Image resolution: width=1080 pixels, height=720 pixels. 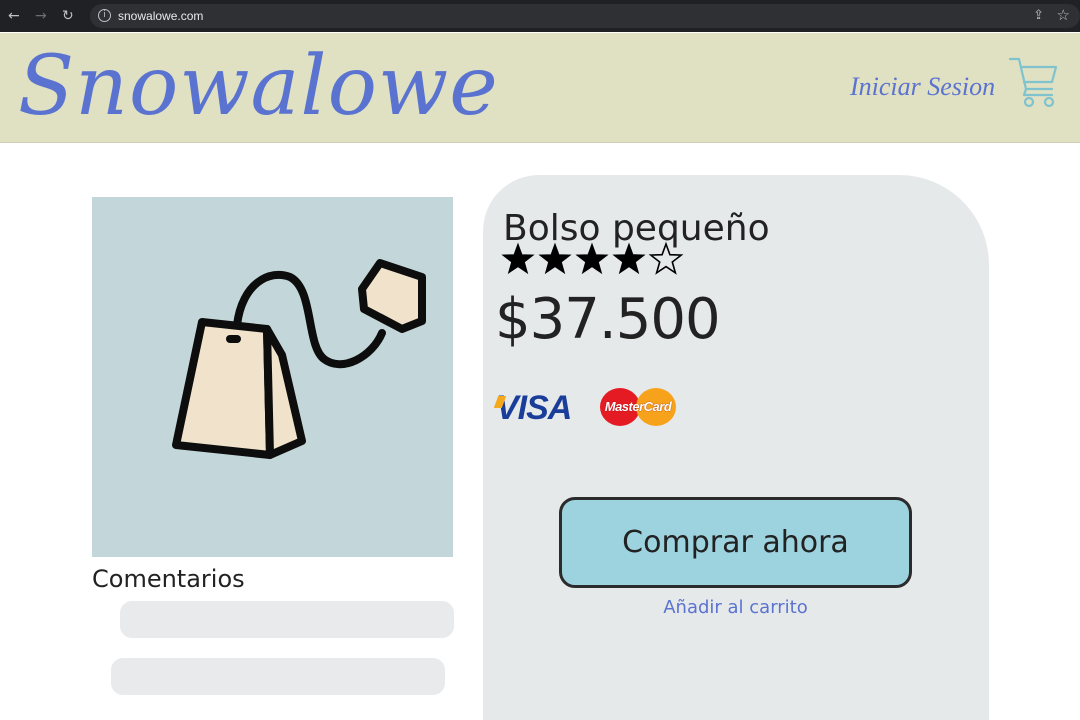 What do you see at coordinates (585, 16) in the screenshot?
I see `address-bar: i snowalowe.com ⇪ ☆` at bounding box center [585, 16].